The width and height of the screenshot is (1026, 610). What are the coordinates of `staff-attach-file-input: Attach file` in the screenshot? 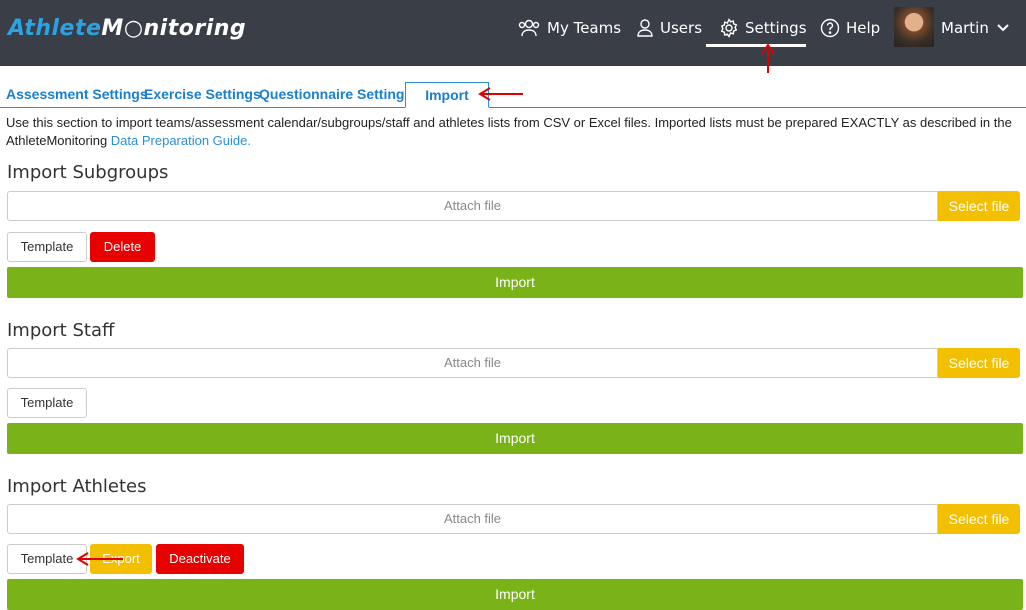 It's located at (472, 363).